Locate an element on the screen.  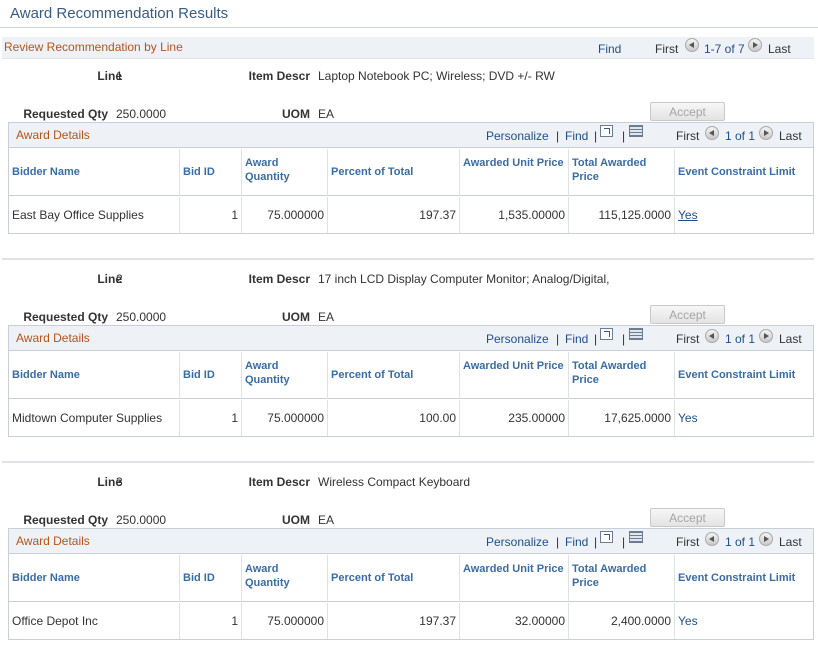
total-awarded-price-cell: 17,625.0000 is located at coordinates (621, 418).